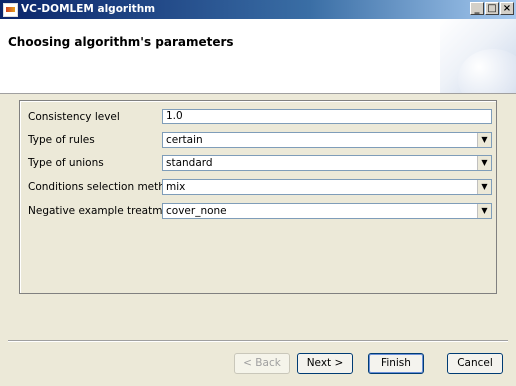  What do you see at coordinates (10, 10) in the screenshot?
I see `app-icon` at bounding box center [10, 10].